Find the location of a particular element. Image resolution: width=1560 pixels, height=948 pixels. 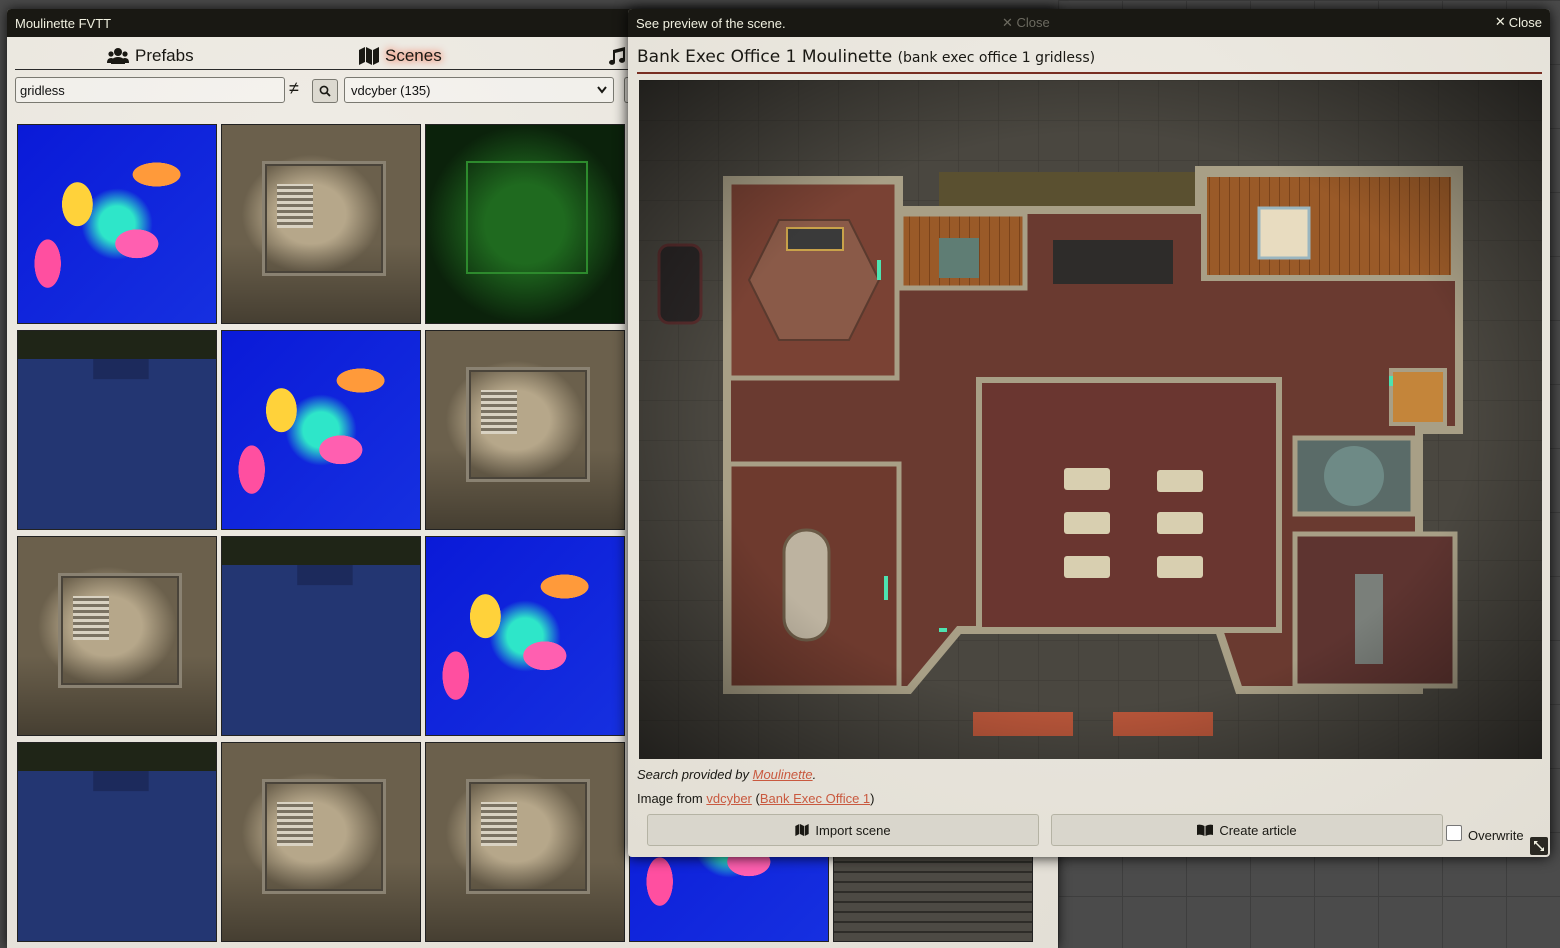

chevron-down-icon is located at coordinates (602, 90).